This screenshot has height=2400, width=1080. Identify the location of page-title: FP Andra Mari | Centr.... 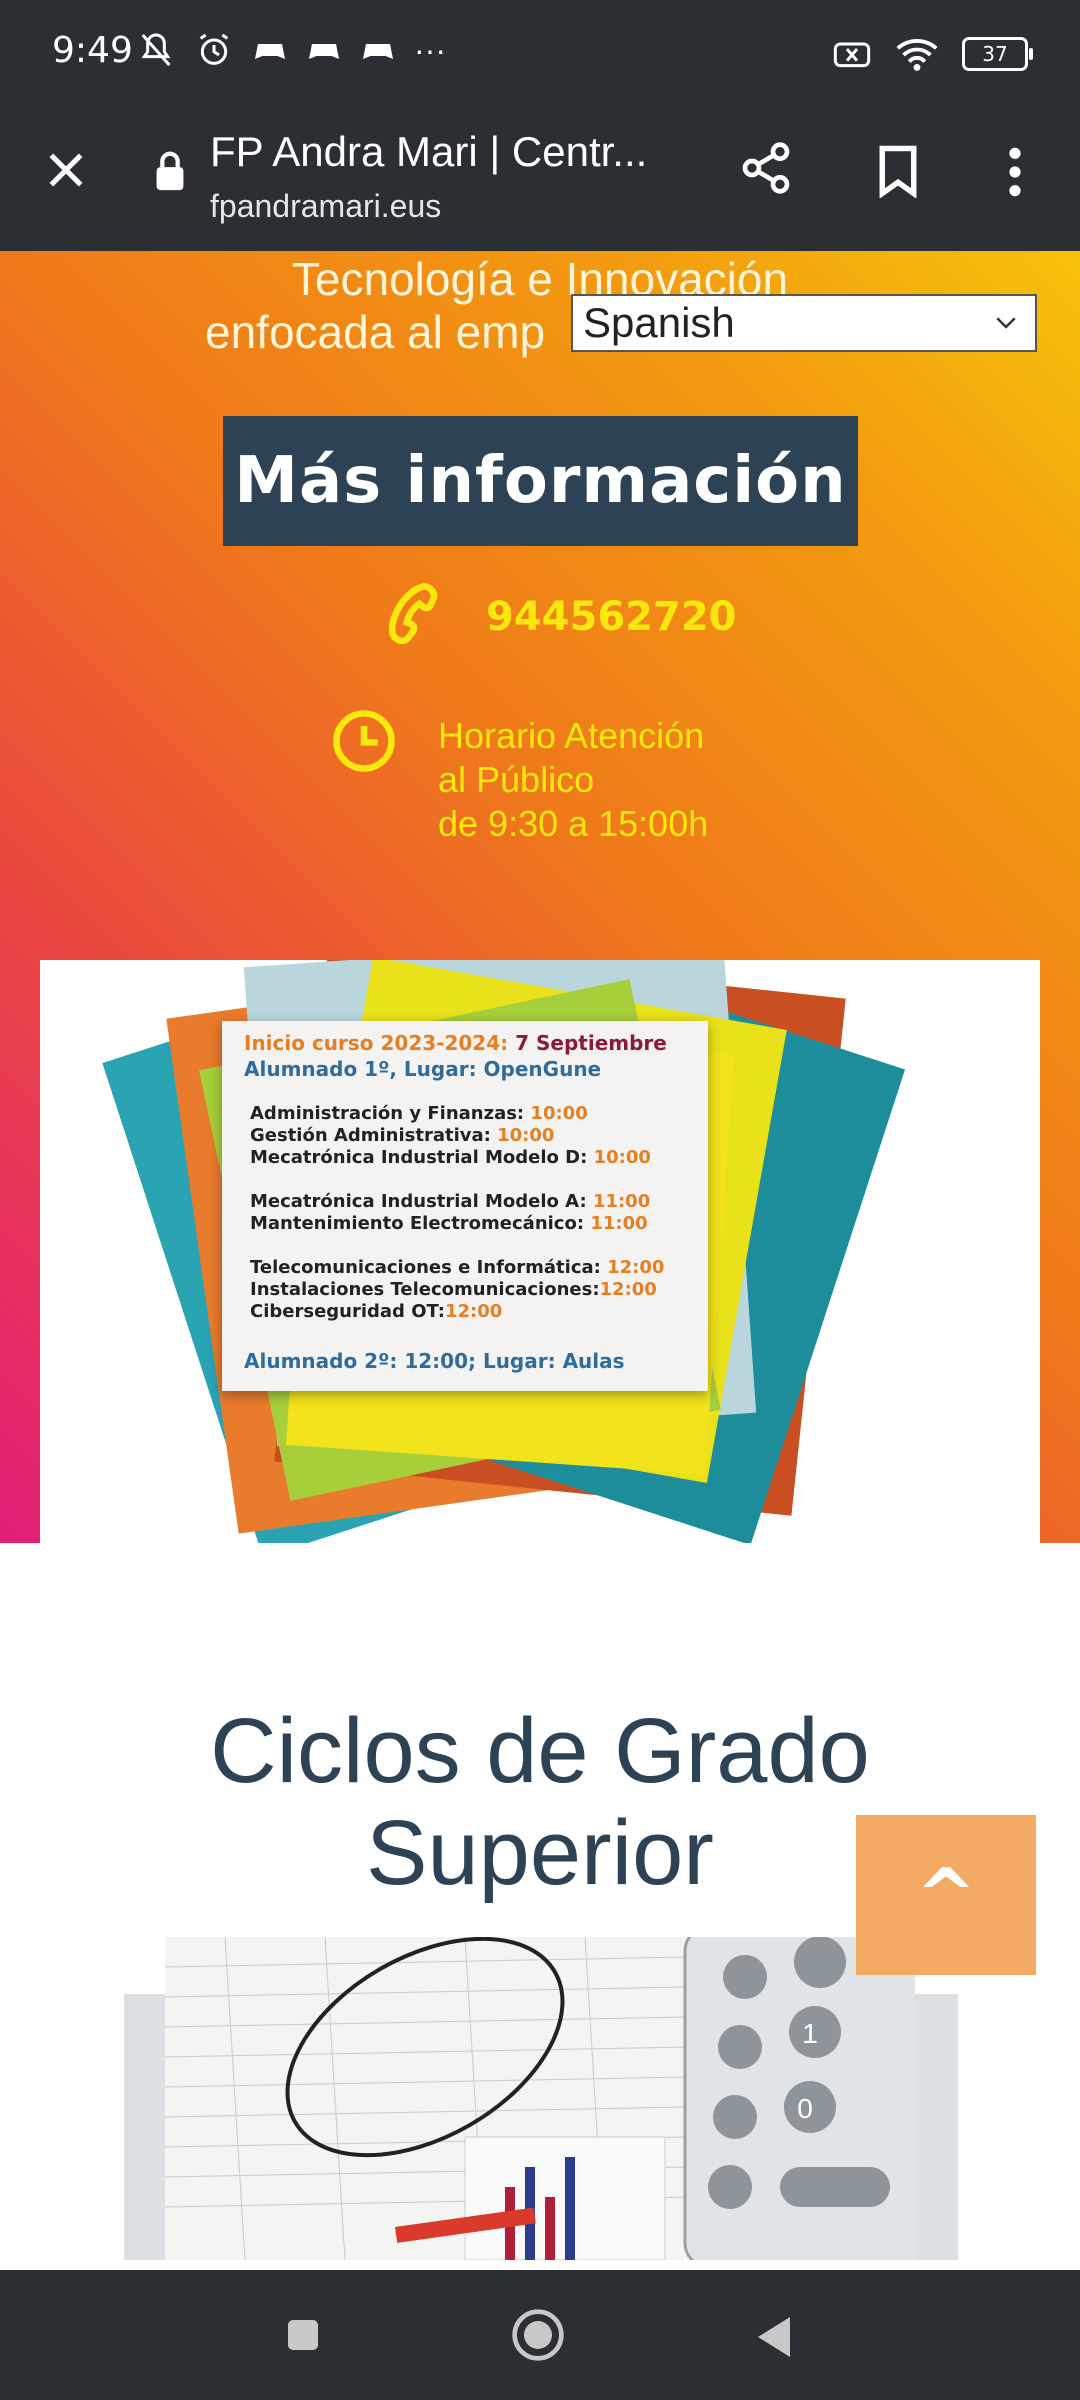
(445, 152).